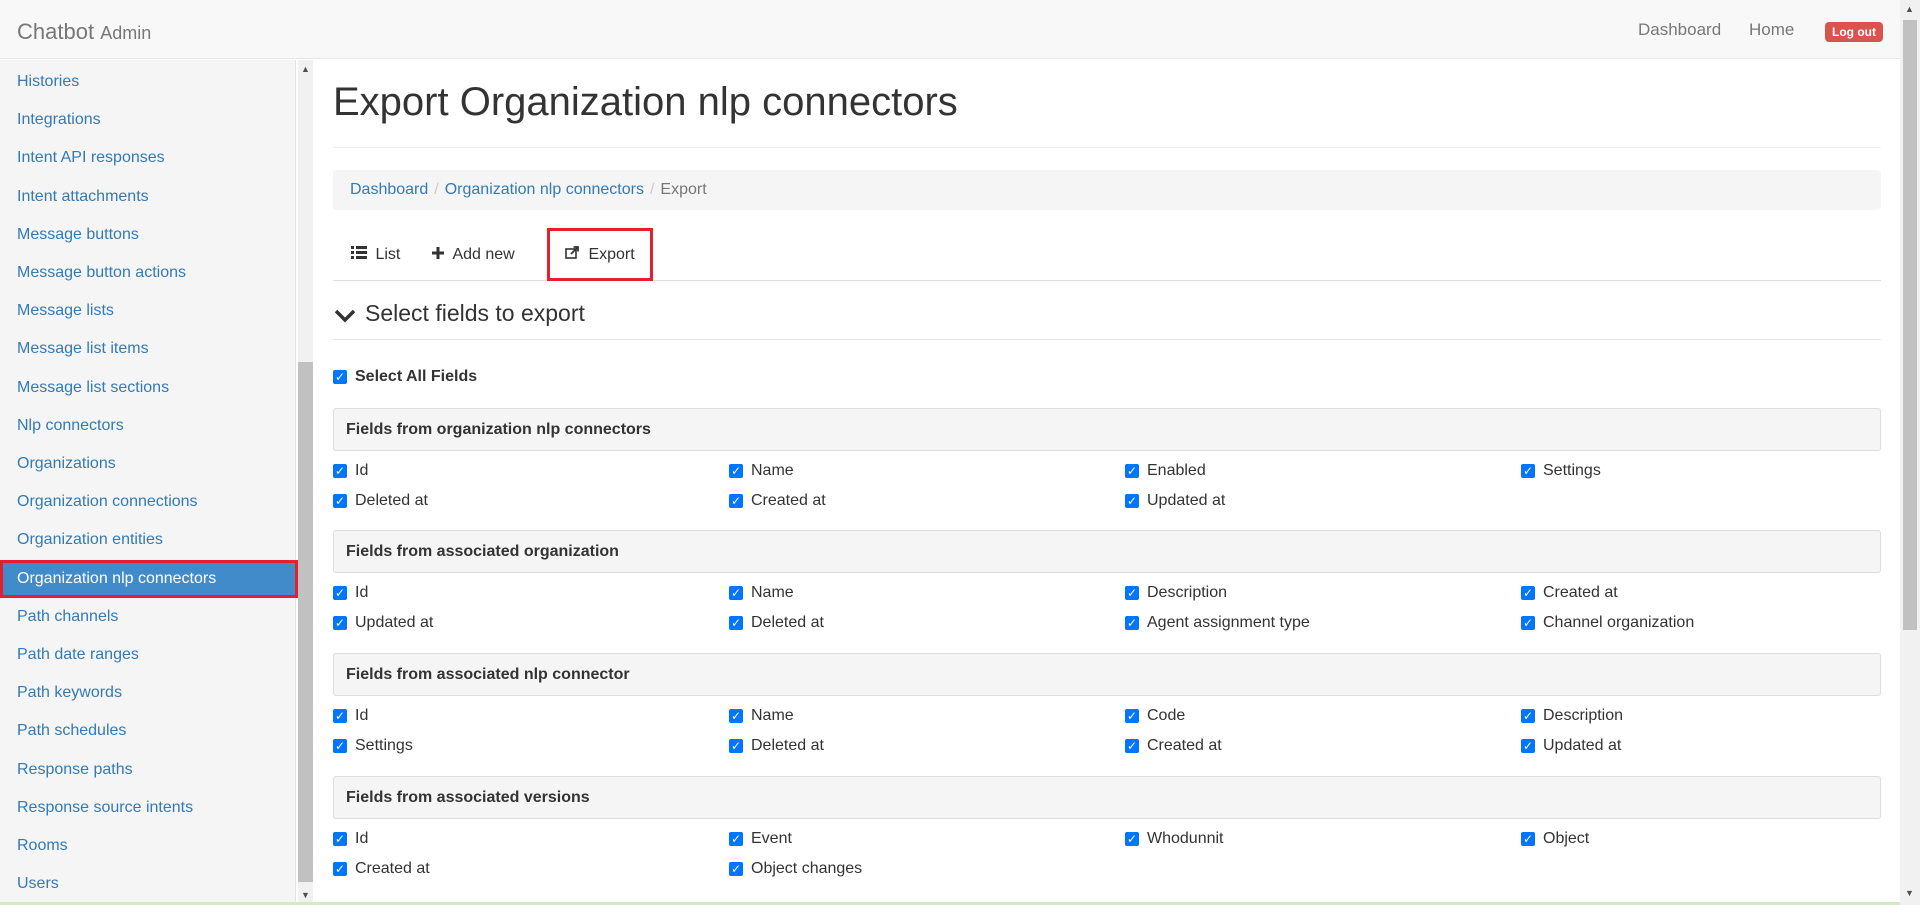  I want to click on sidebar-item: Path keywords, so click(149, 693).